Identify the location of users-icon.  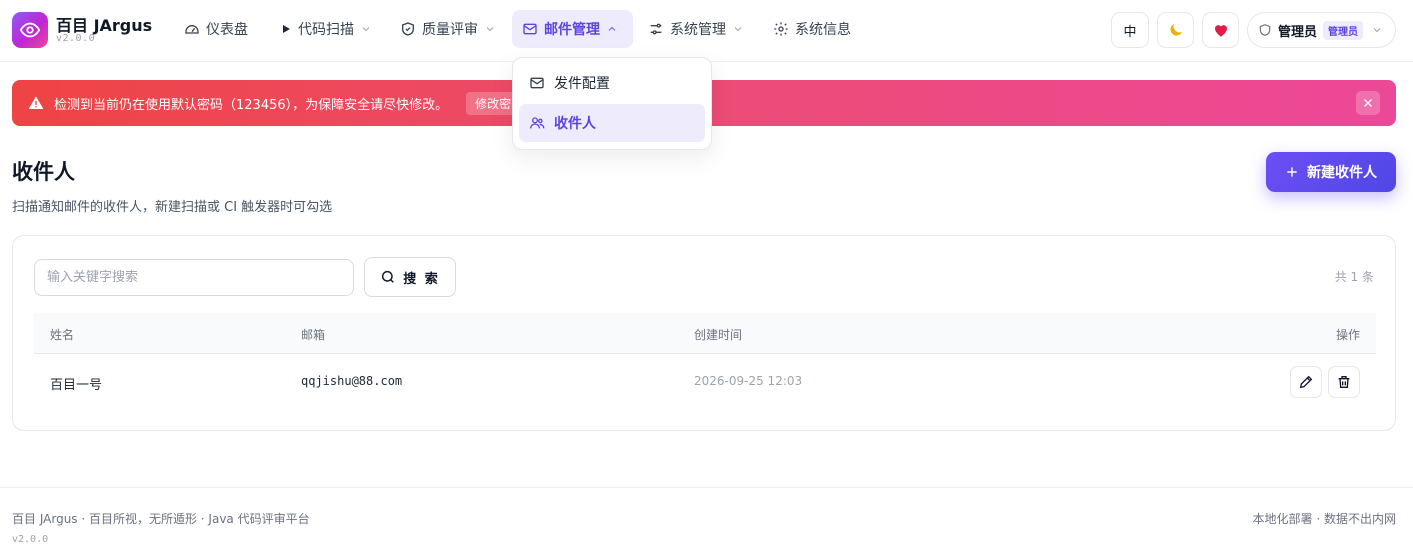
(537, 123).